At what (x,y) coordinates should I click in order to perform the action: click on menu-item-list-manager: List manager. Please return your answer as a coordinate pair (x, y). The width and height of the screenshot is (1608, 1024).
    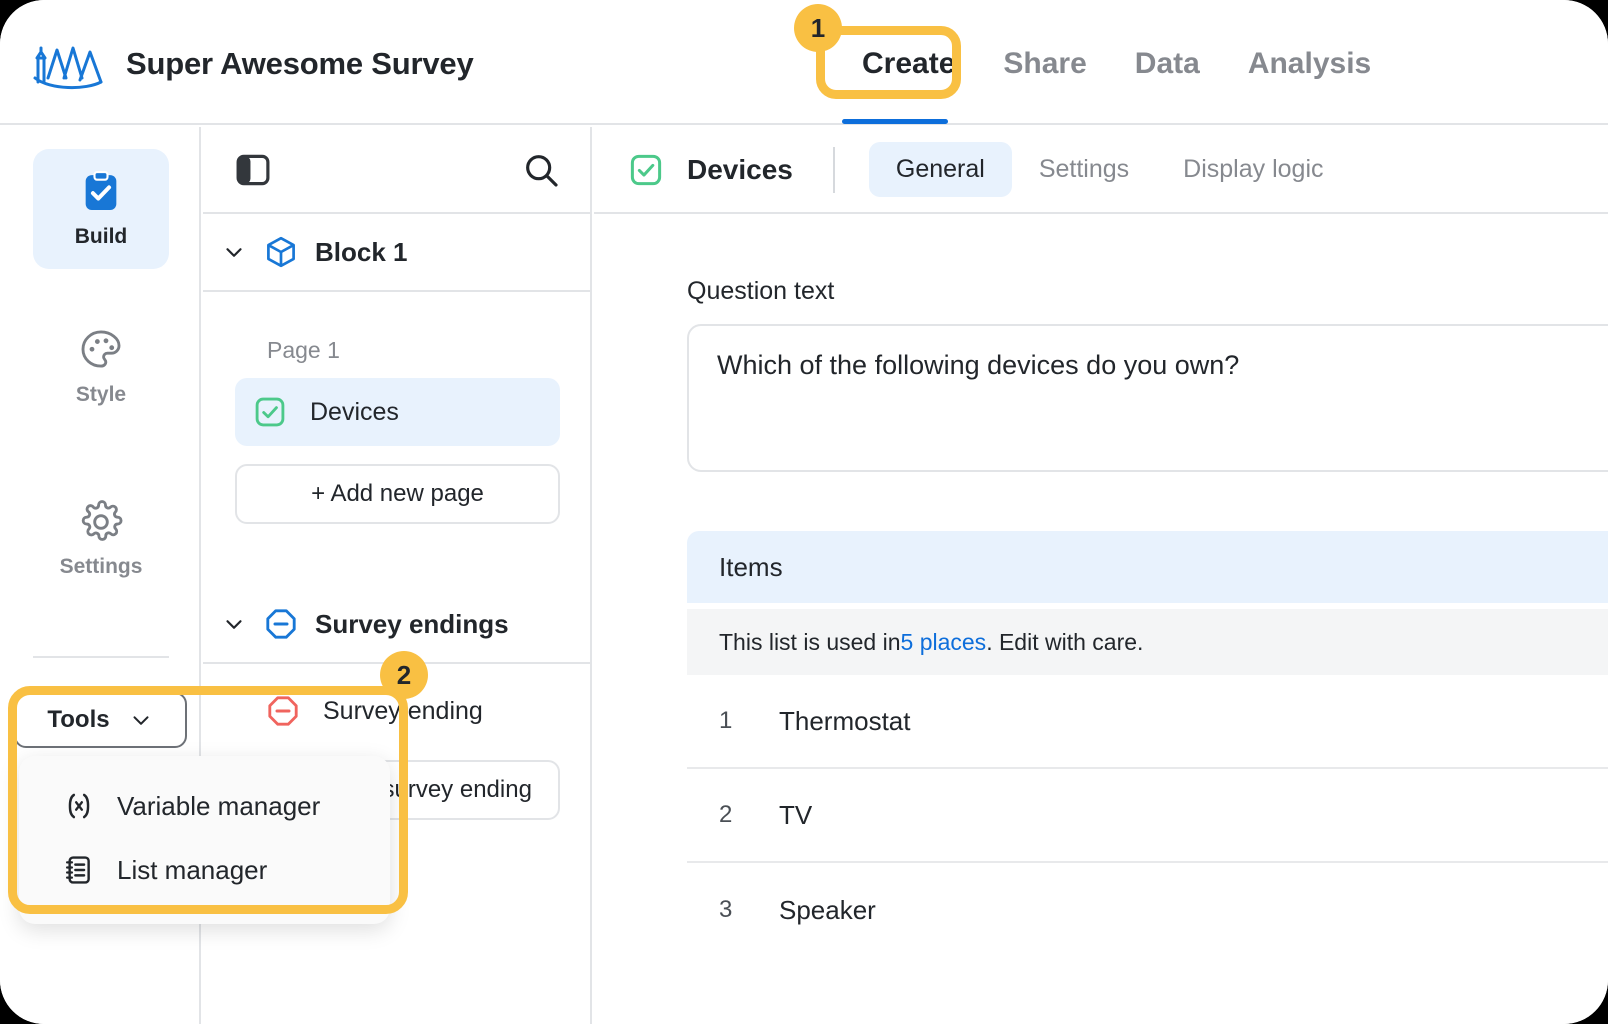
    Looking at the image, I should click on (204, 870).